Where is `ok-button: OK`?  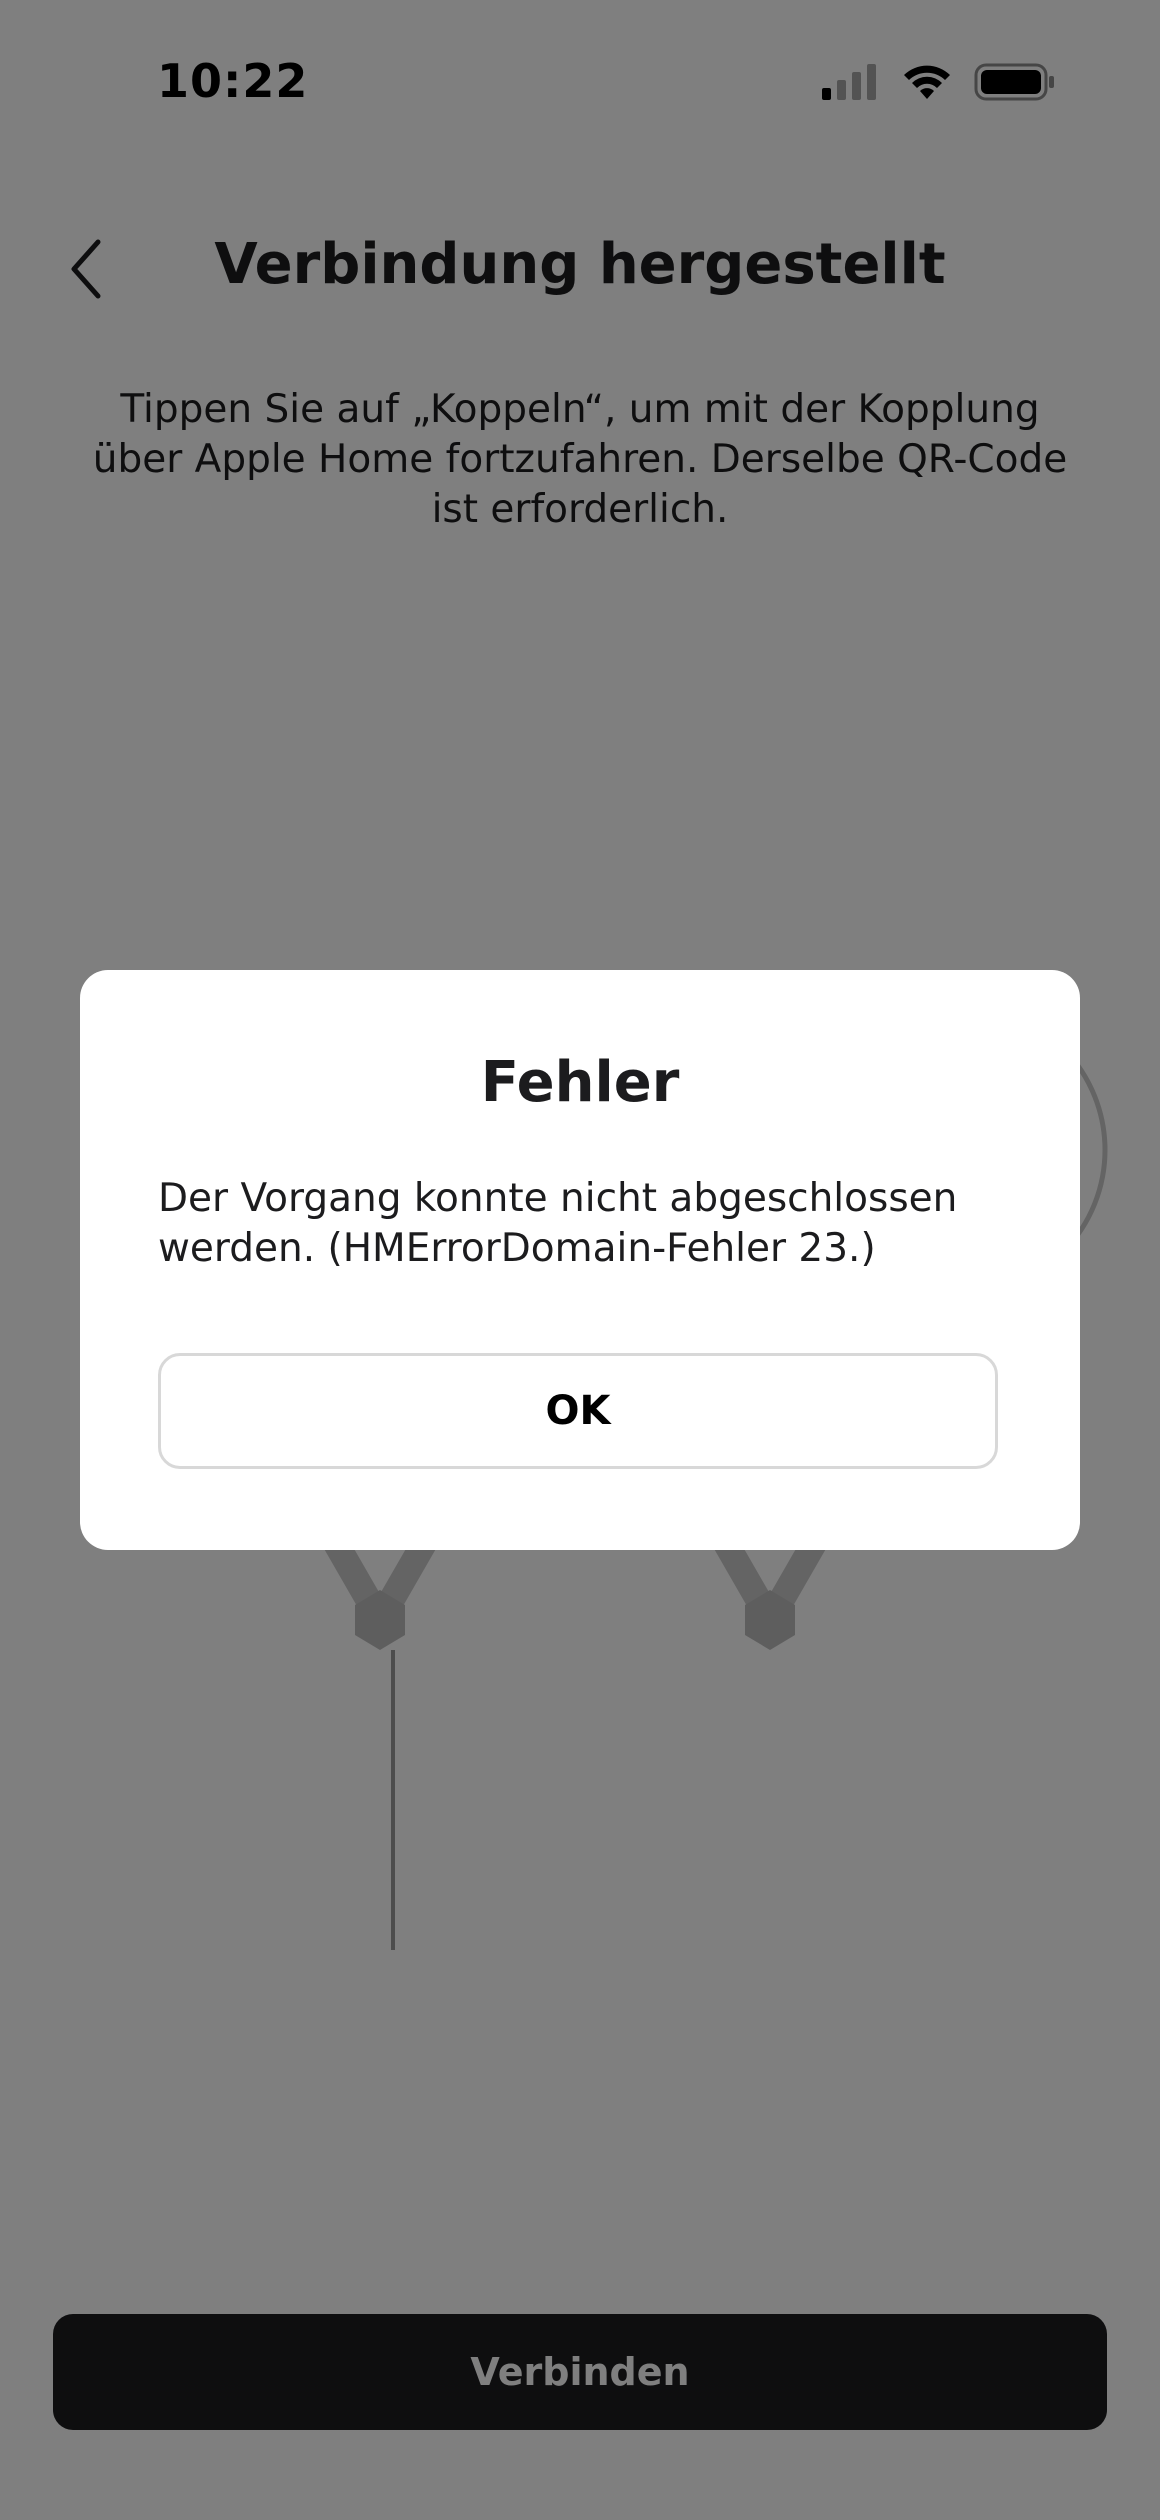
ok-button: OK is located at coordinates (578, 1411).